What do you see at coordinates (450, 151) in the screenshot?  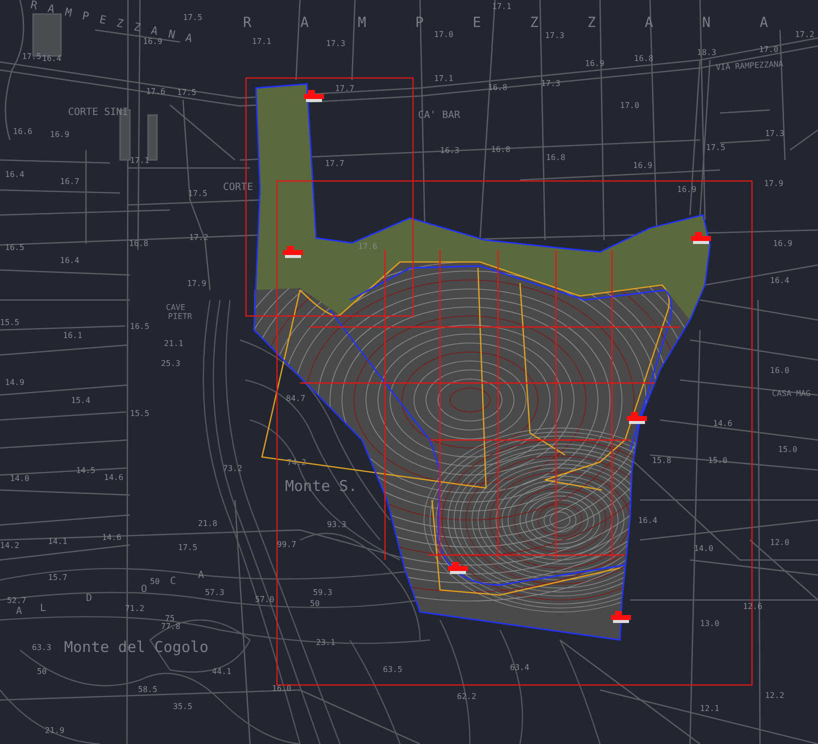 I see `elevation-label: 16.3` at bounding box center [450, 151].